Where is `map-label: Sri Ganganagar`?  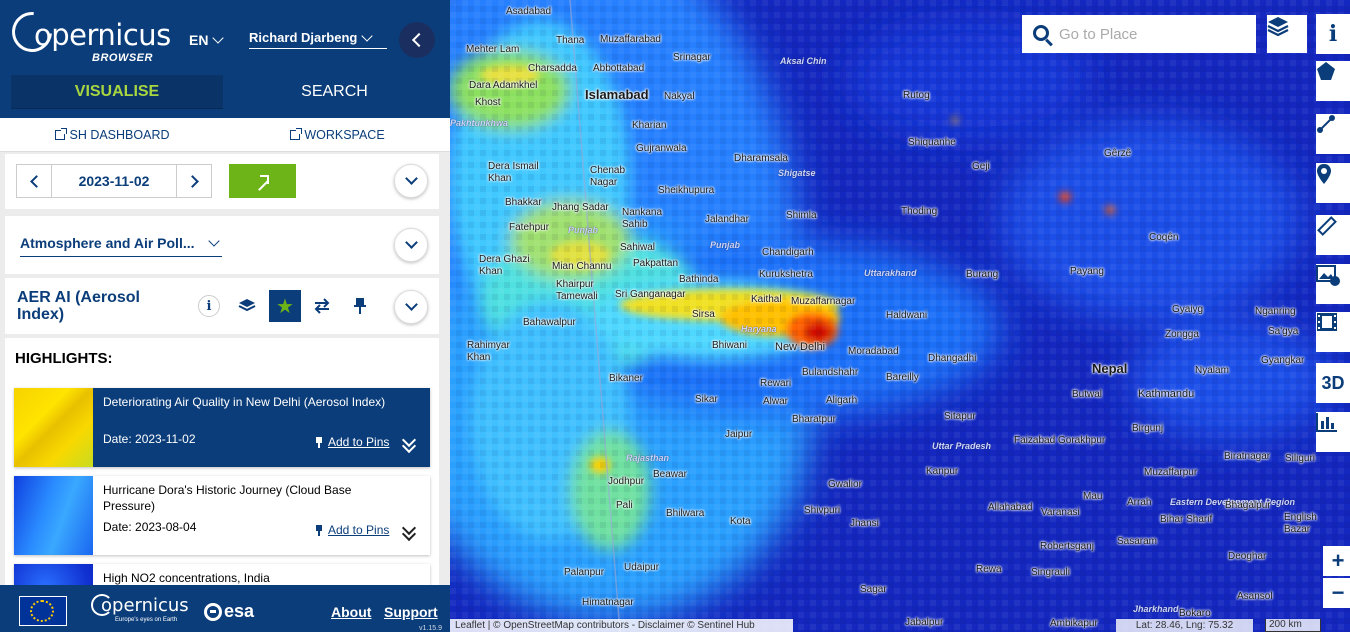
map-label: Sri Ganganagar is located at coordinates (650, 294).